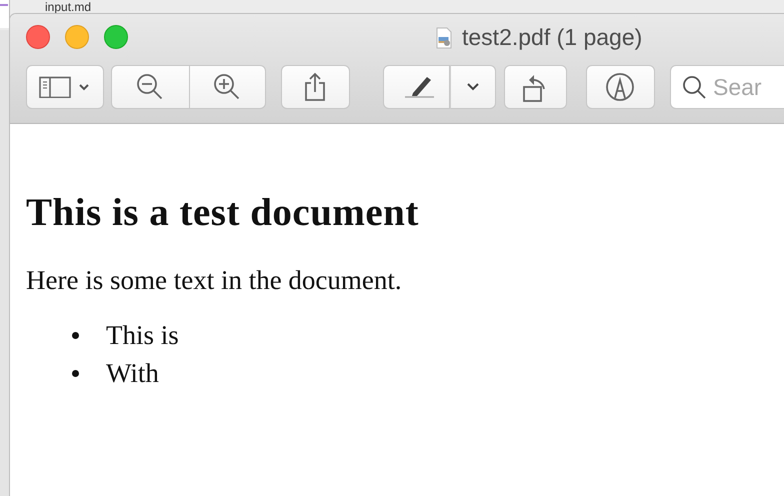 The image size is (784, 496). I want to click on search-field: Sear, so click(727, 87).